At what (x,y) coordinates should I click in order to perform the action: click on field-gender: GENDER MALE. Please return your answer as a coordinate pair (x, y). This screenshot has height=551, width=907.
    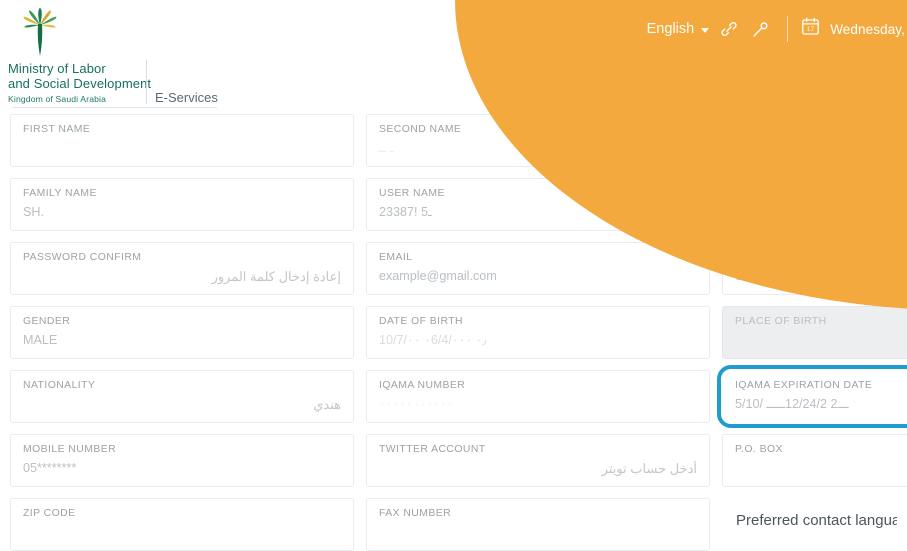
    Looking at the image, I should click on (182, 332).